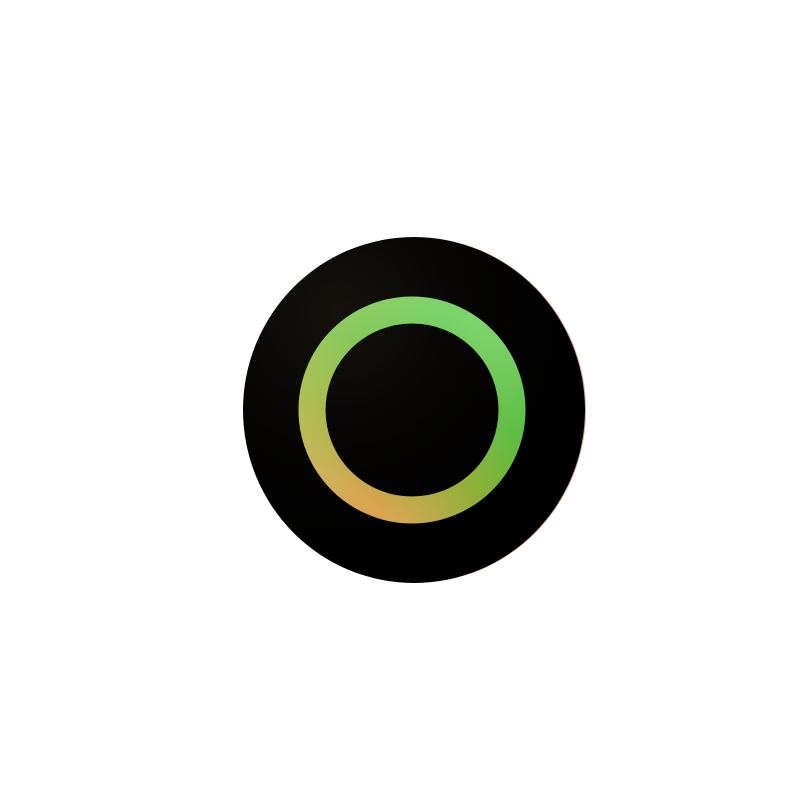 This screenshot has width=800, height=800. I want to click on progress-ring-sheen, so click(412, 410).